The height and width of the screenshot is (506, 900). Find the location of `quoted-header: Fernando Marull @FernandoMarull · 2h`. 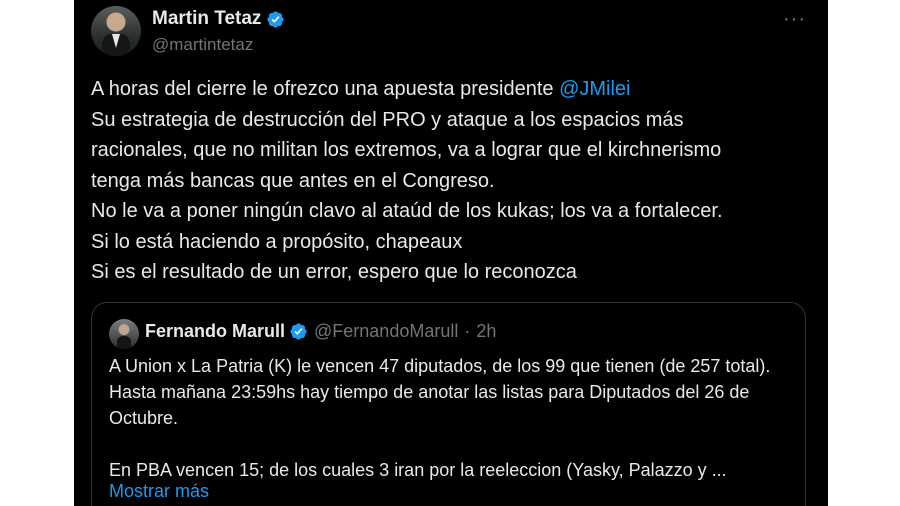

quoted-header: Fernando Marull @FernandoMarull · 2h is located at coordinates (320, 331).